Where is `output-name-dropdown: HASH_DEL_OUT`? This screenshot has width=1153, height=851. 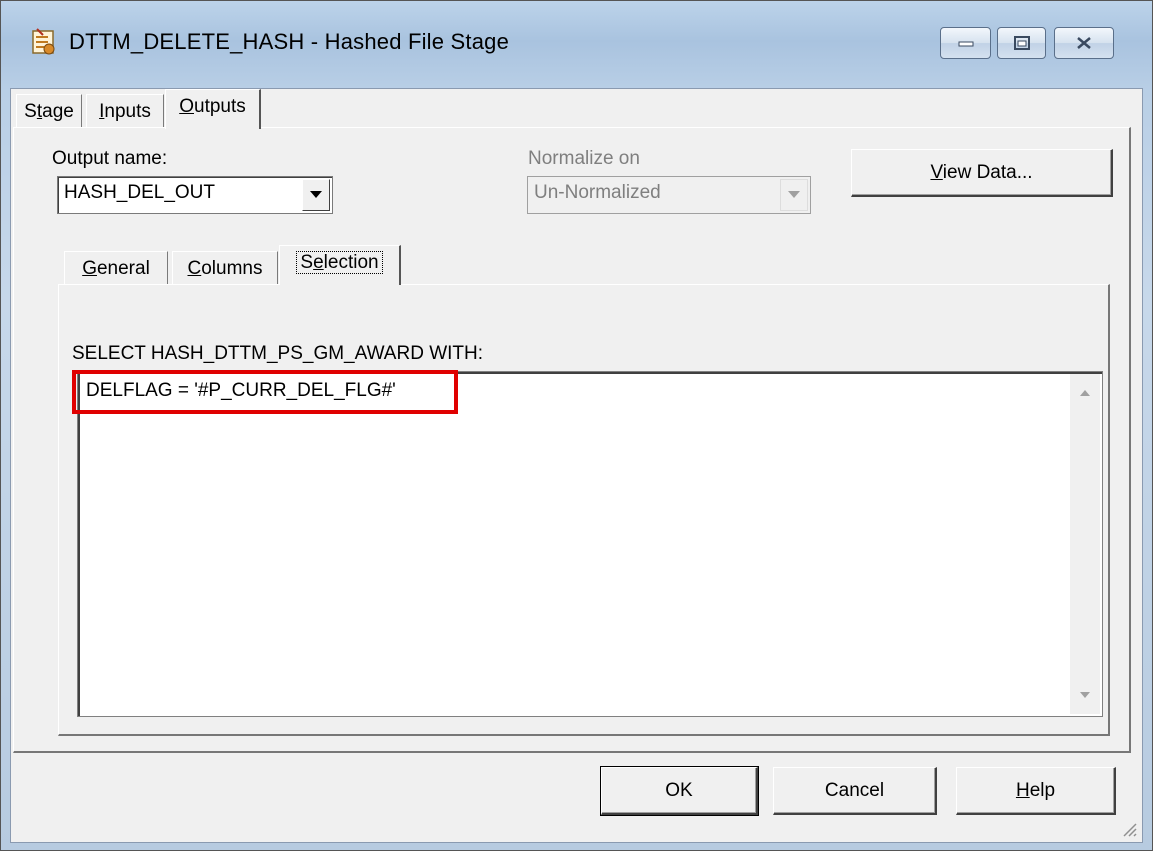 output-name-dropdown: HASH_DEL_OUT is located at coordinates (195, 195).